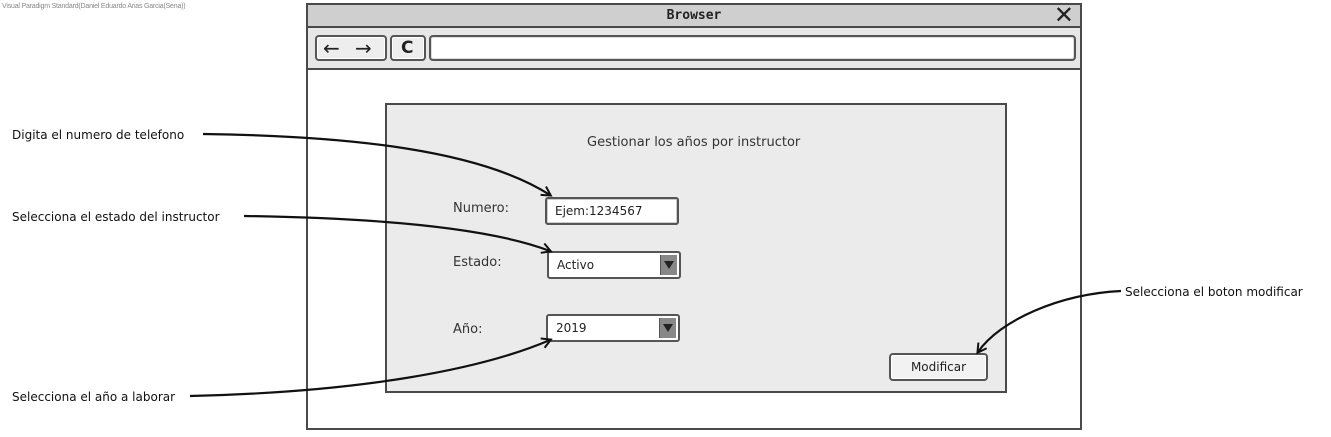 The width and height of the screenshot is (1331, 437). Describe the element at coordinates (376, 163) in the screenshot. I see `arrow-phone` at that location.